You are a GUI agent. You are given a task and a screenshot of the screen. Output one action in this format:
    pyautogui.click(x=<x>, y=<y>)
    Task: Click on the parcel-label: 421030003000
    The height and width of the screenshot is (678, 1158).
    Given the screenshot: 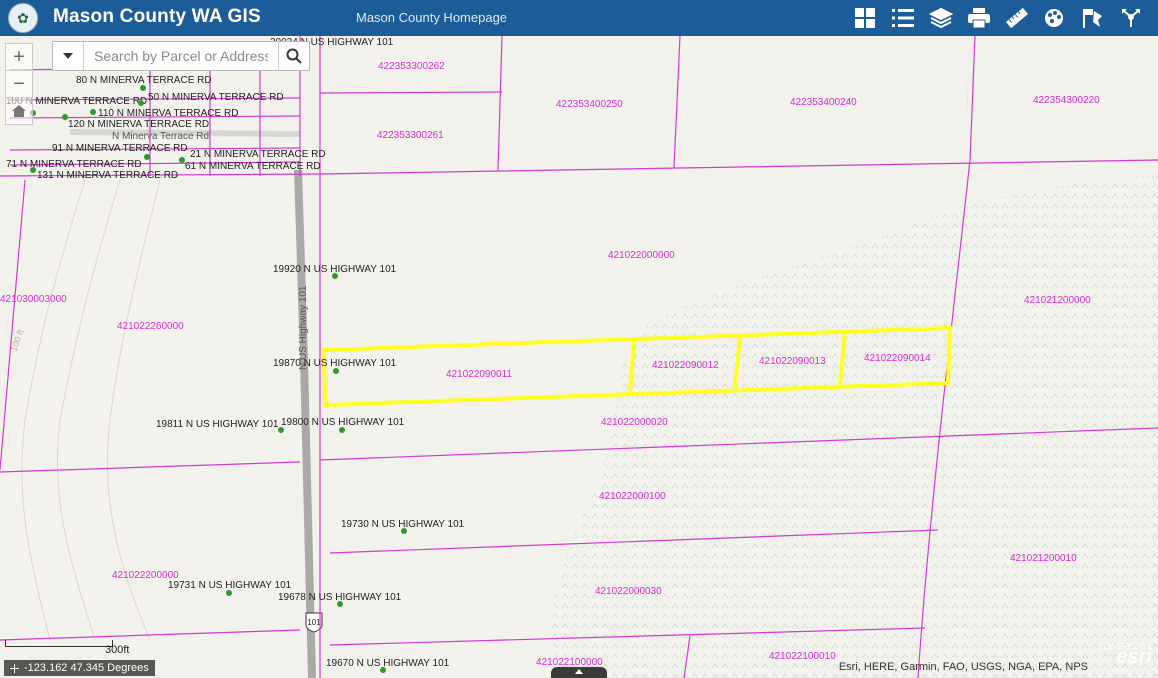 What is the action you would take?
    pyautogui.click(x=33, y=299)
    